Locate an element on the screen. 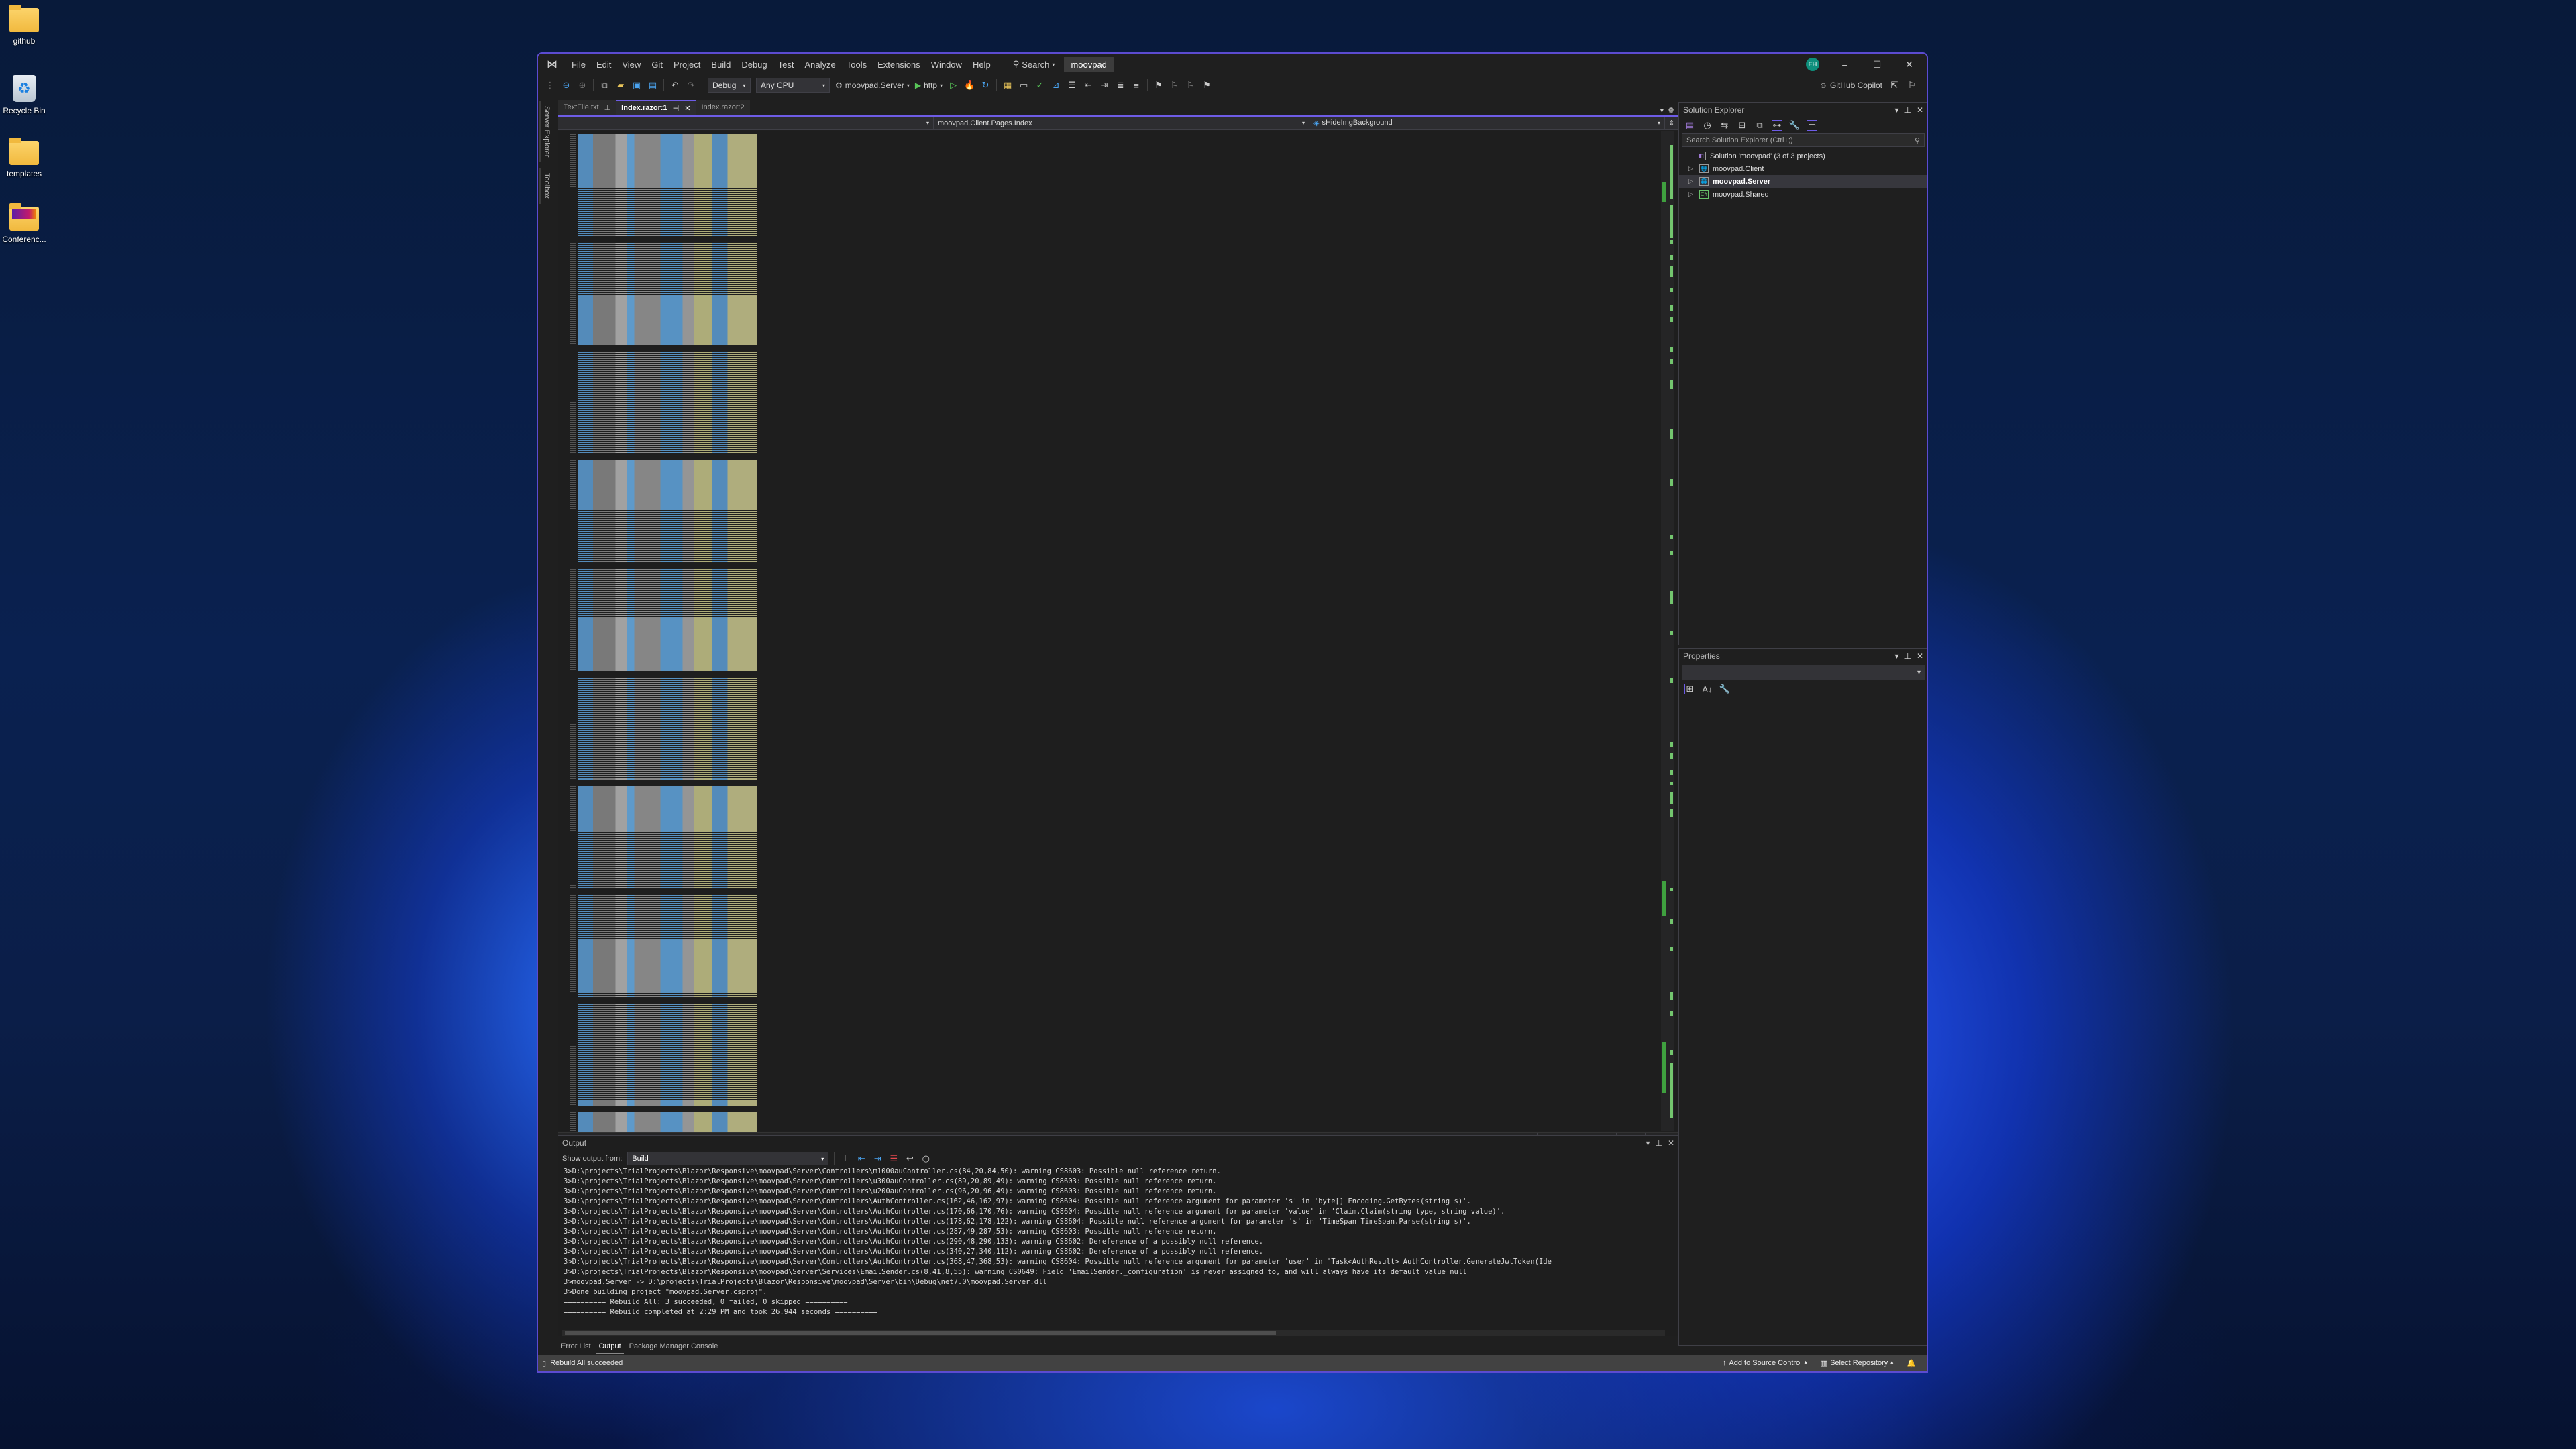 The width and height of the screenshot is (2576, 1449). previous-message-icon: ⇤ is located at coordinates (861, 1158).